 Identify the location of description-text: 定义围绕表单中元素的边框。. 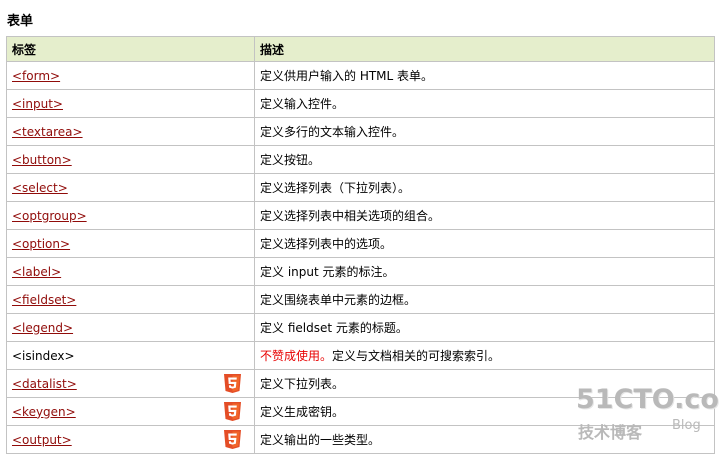
(338, 300).